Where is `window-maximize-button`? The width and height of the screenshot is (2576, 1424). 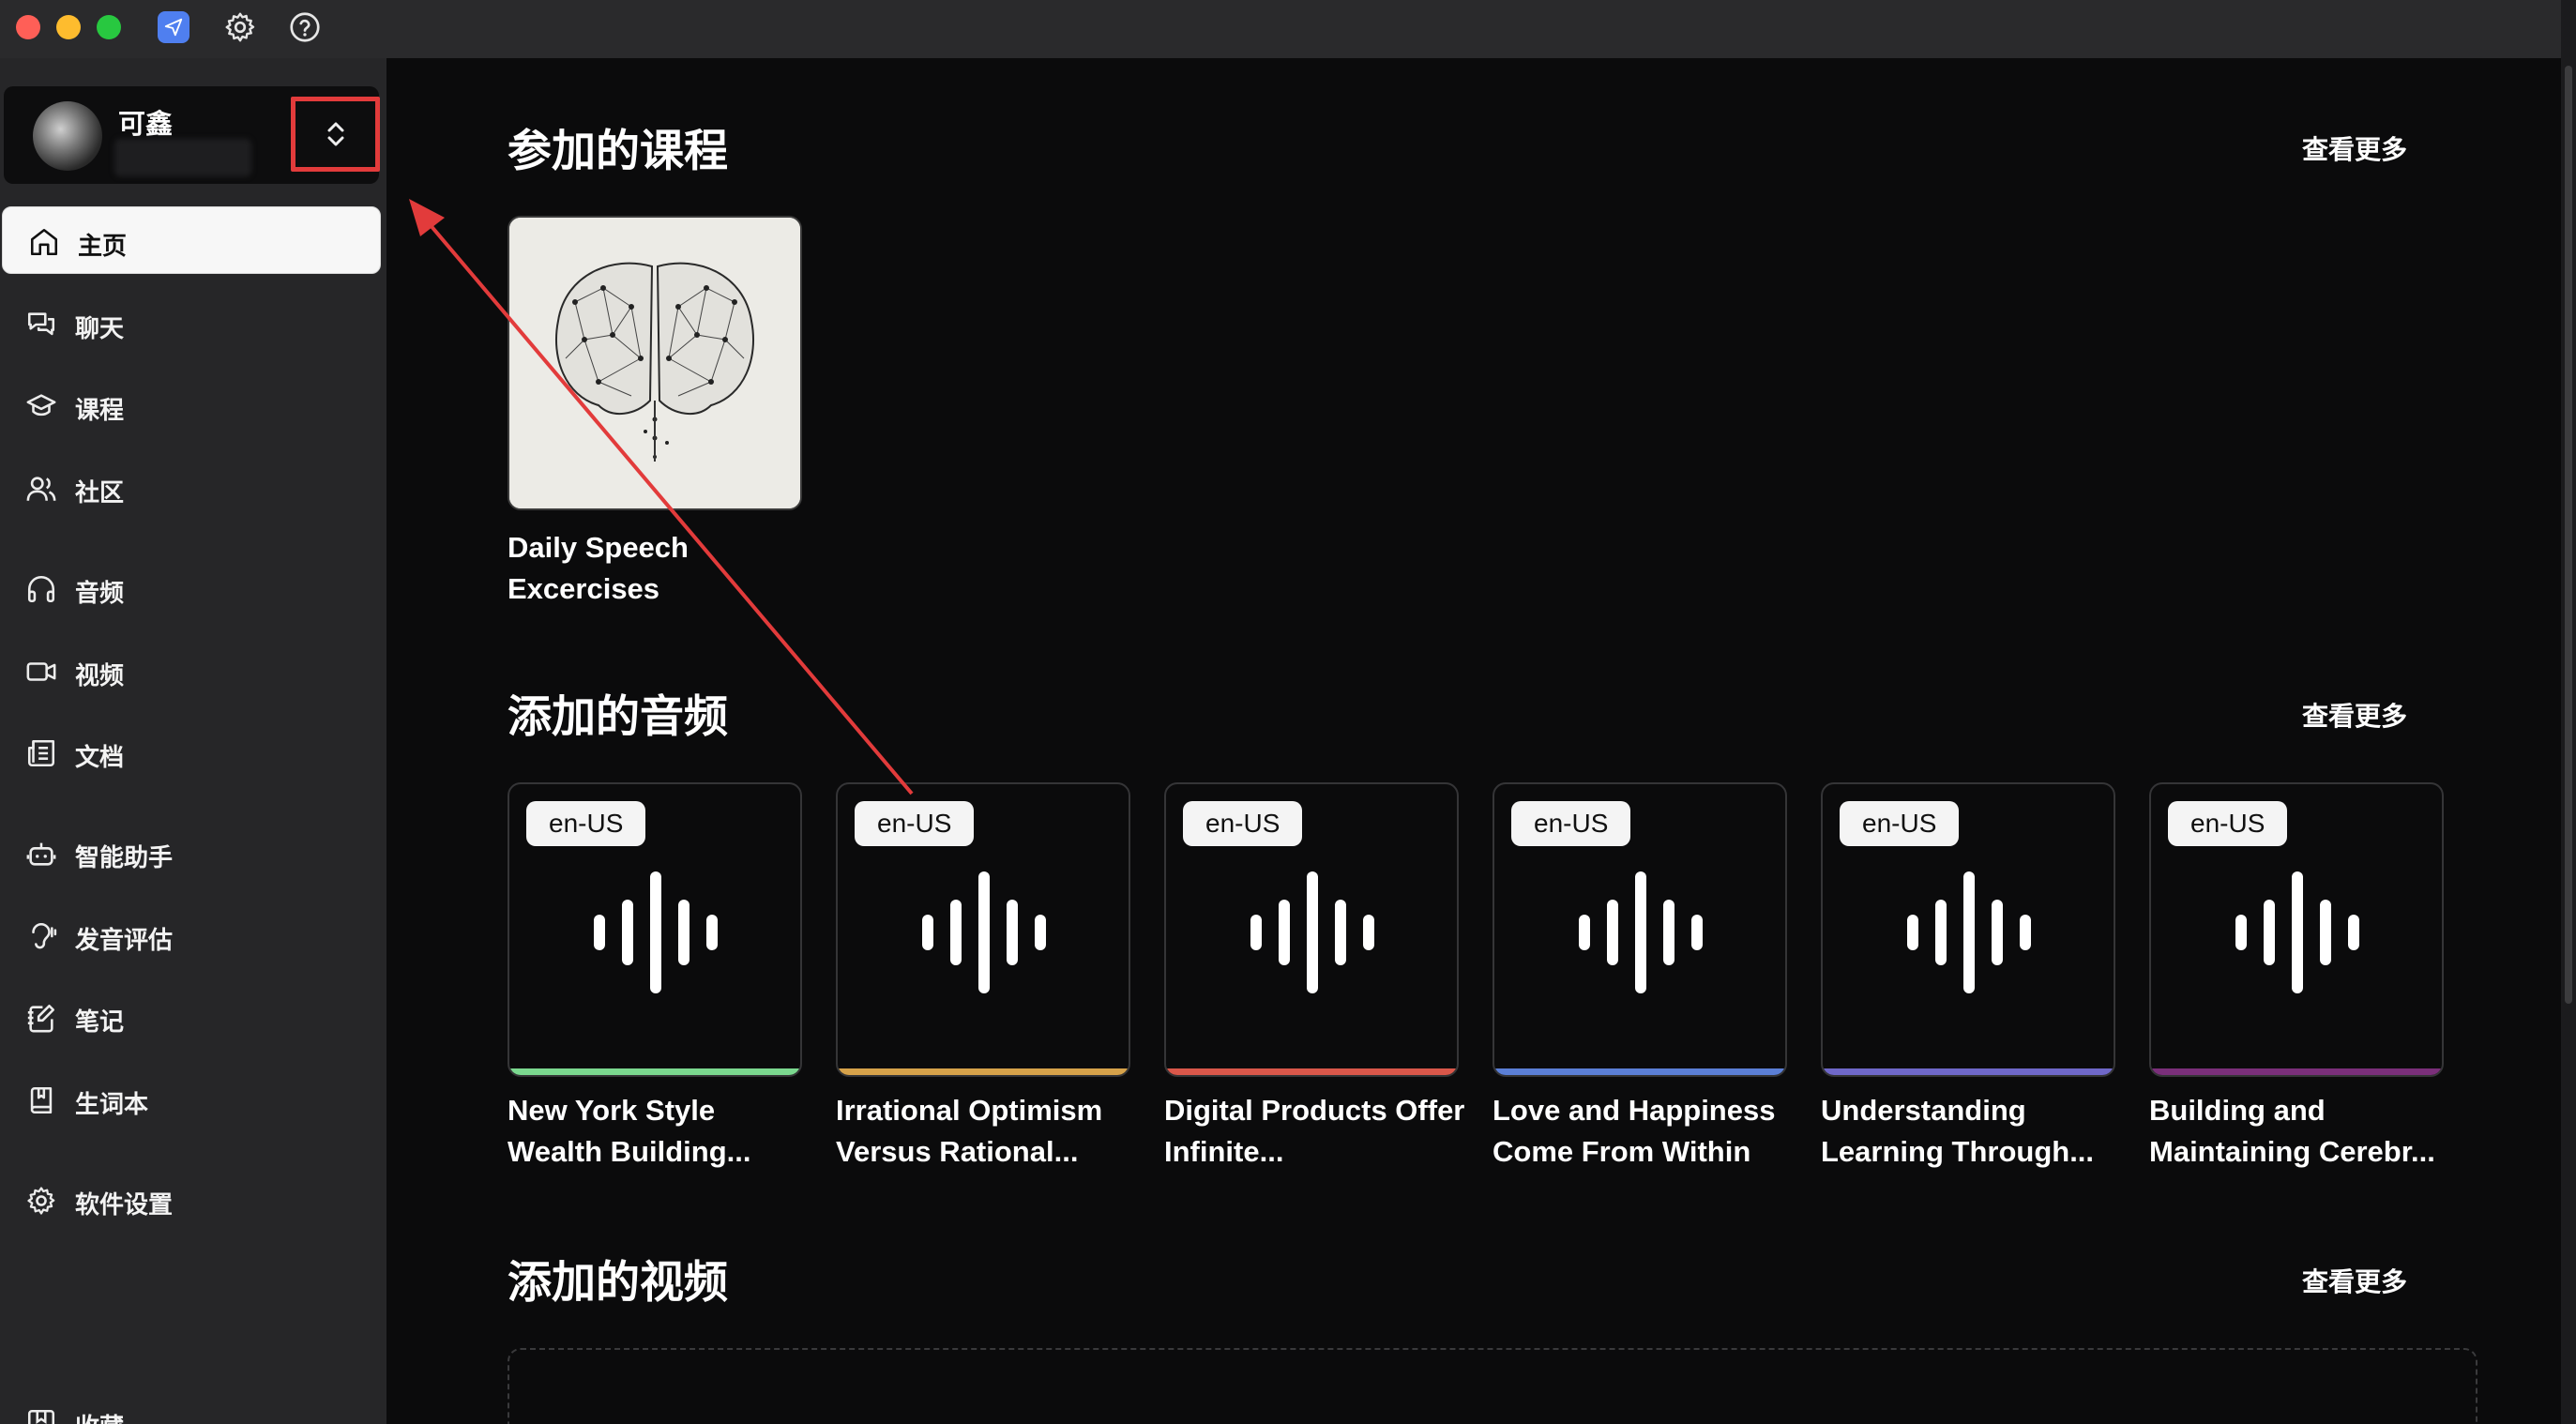
window-maximize-button is located at coordinates (109, 27).